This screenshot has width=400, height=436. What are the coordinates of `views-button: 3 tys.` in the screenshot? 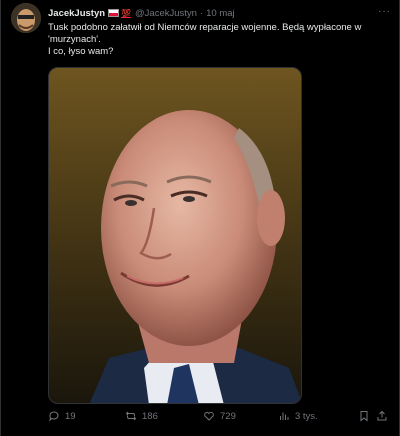 It's located at (298, 416).